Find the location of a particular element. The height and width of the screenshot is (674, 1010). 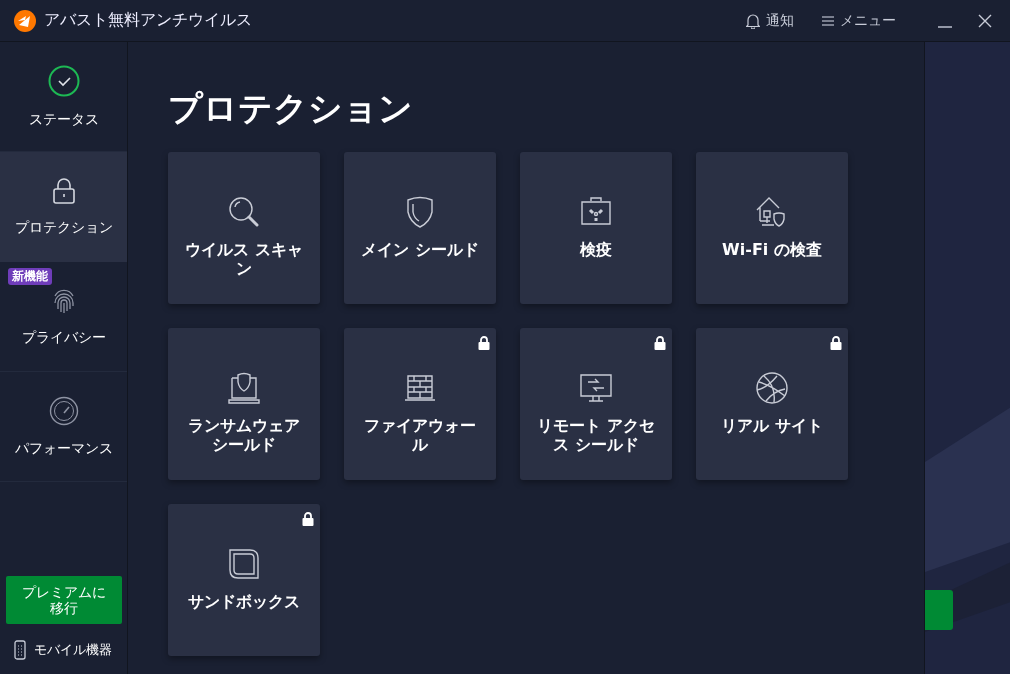

feature-tile: リアル サイト is located at coordinates (772, 404).